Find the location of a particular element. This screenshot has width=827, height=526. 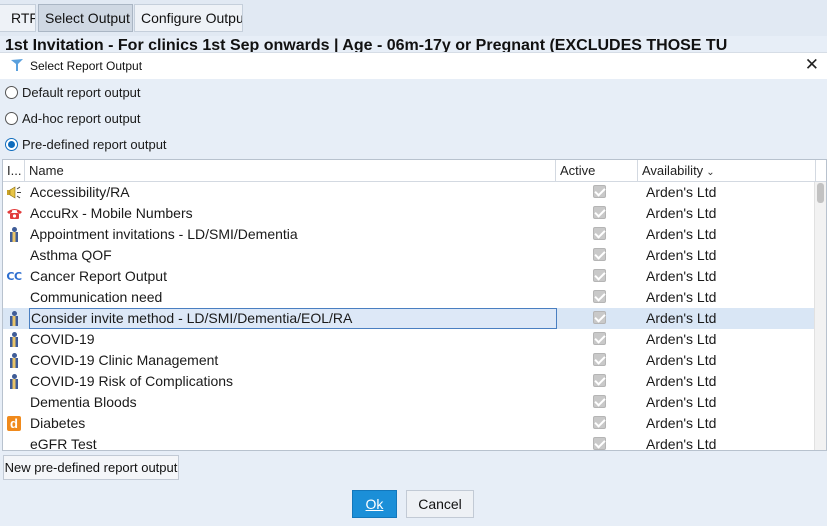

table-row: COVID-19 Clinic Management Arden's Ltd is located at coordinates (409, 360).